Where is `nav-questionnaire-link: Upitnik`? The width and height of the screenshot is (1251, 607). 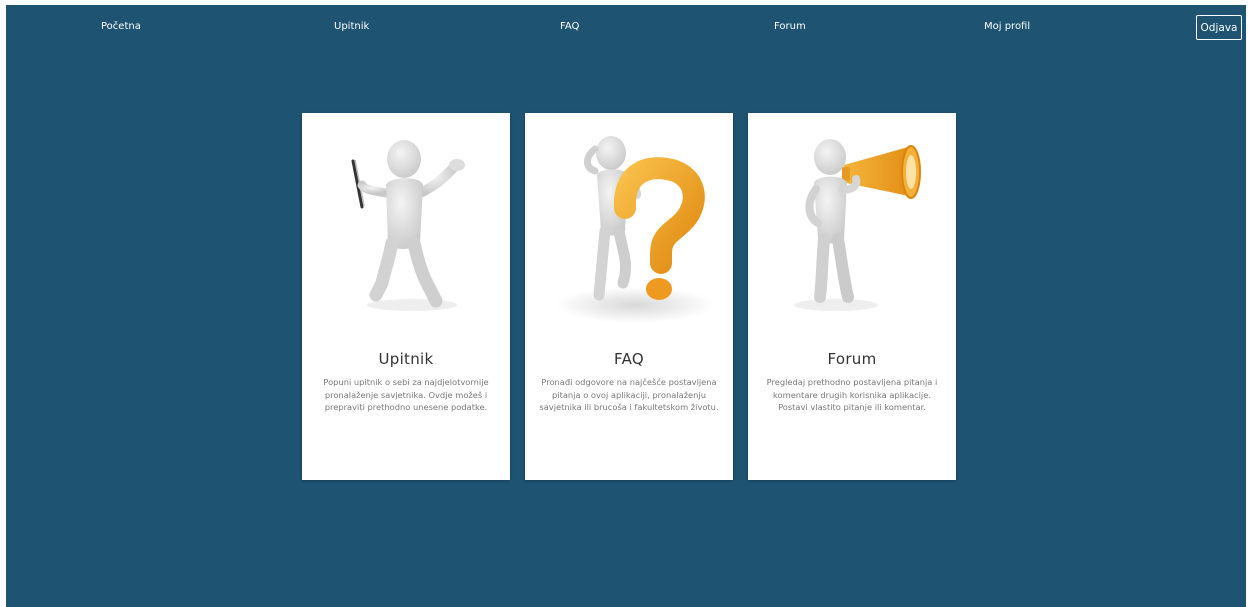
nav-questionnaire-link: Upitnik is located at coordinates (351, 26).